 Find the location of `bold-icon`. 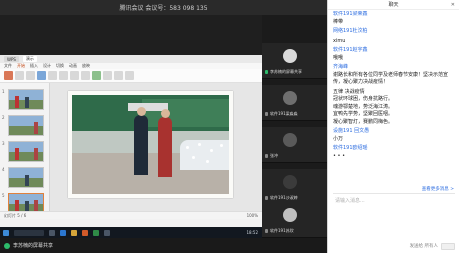

bold-icon is located at coordinates (74, 75).